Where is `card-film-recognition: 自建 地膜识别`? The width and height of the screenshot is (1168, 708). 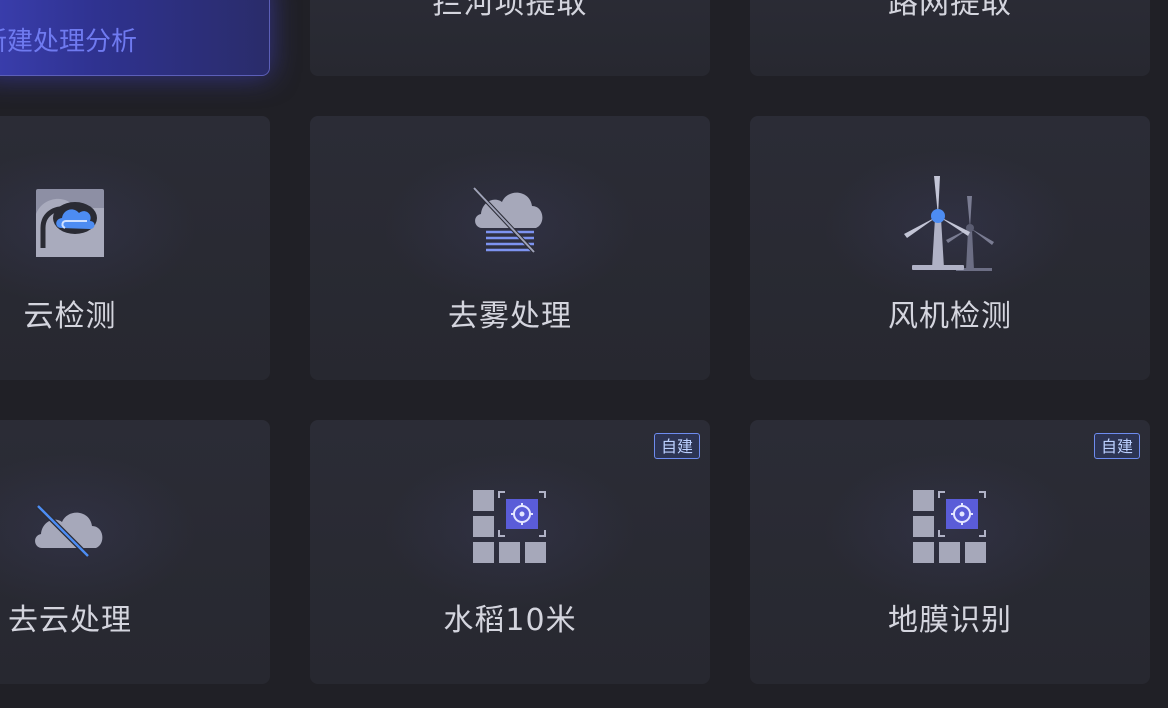 card-film-recognition: 自建 地膜识别 is located at coordinates (950, 552).